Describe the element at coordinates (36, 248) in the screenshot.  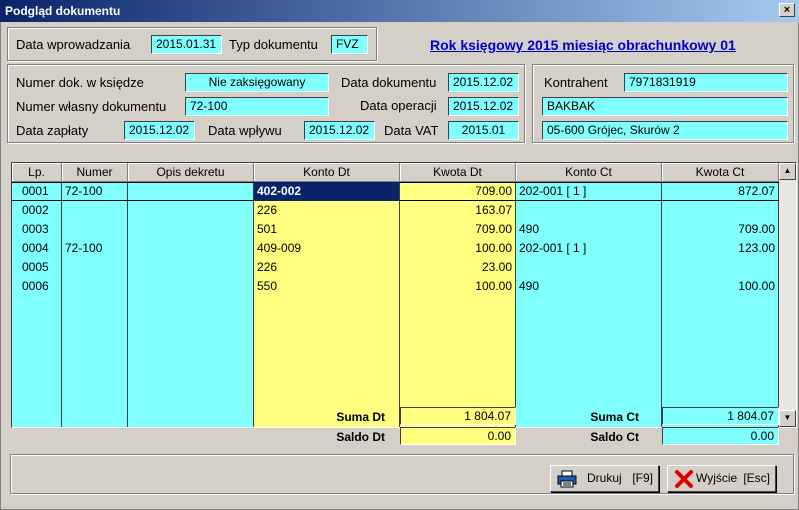
I see `cell-lp: 0004` at that location.